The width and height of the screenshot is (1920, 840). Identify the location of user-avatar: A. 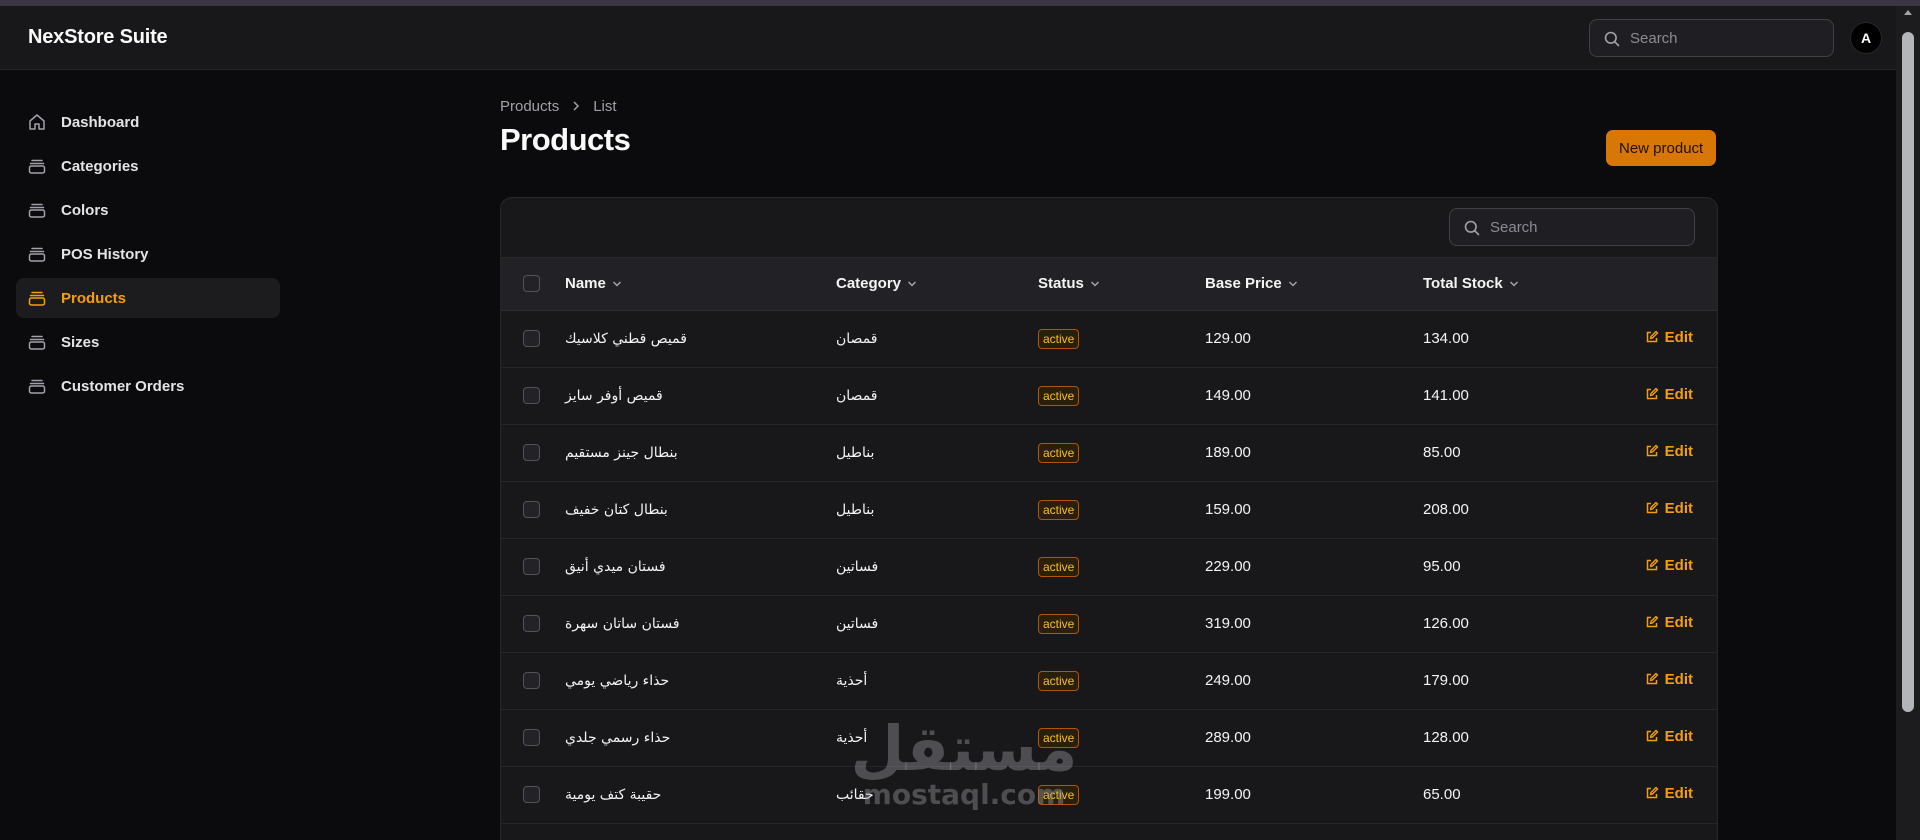
(1866, 38).